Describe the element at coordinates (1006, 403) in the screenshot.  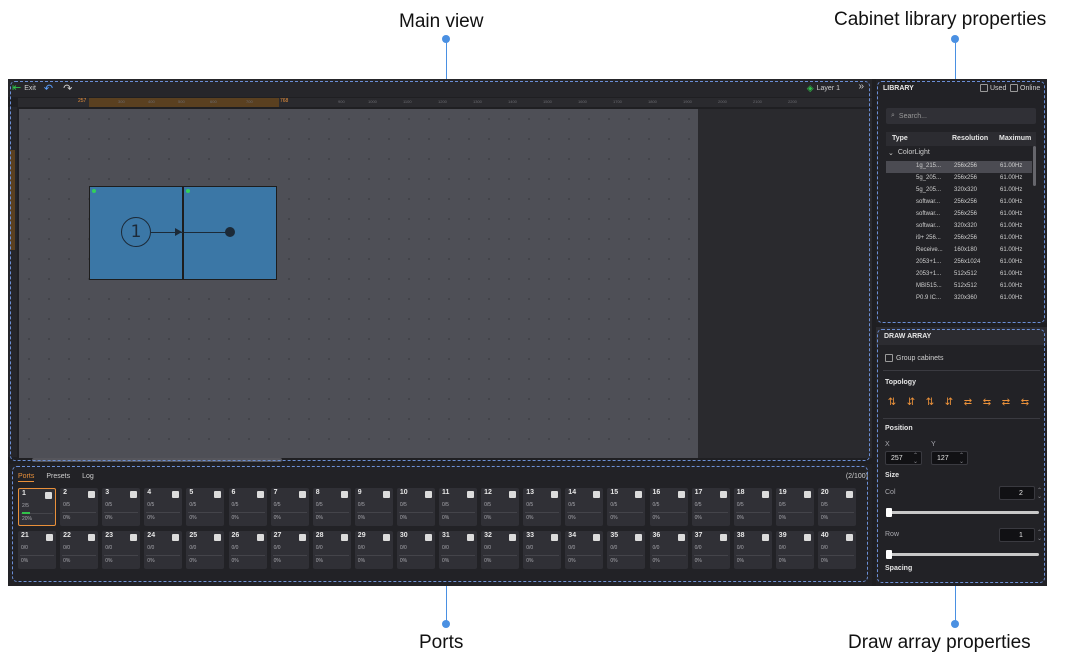
I see `topology-7-icon: ⇄` at that location.